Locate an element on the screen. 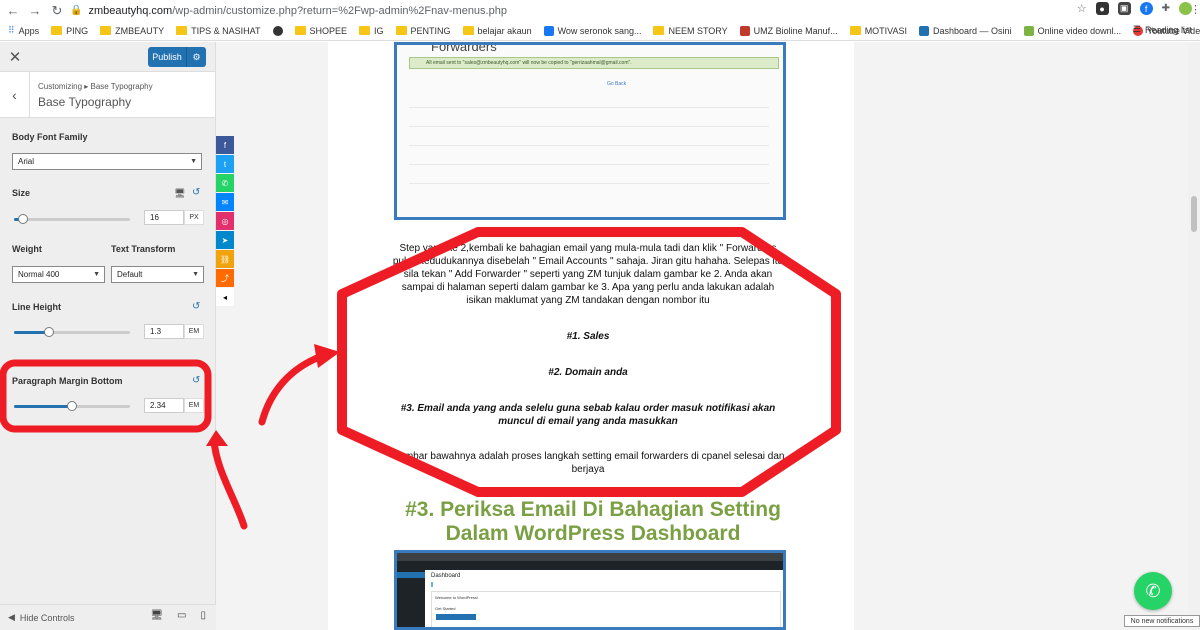 The width and height of the screenshot is (1200, 630). publish-button: Publish ⚙ is located at coordinates (177, 57).